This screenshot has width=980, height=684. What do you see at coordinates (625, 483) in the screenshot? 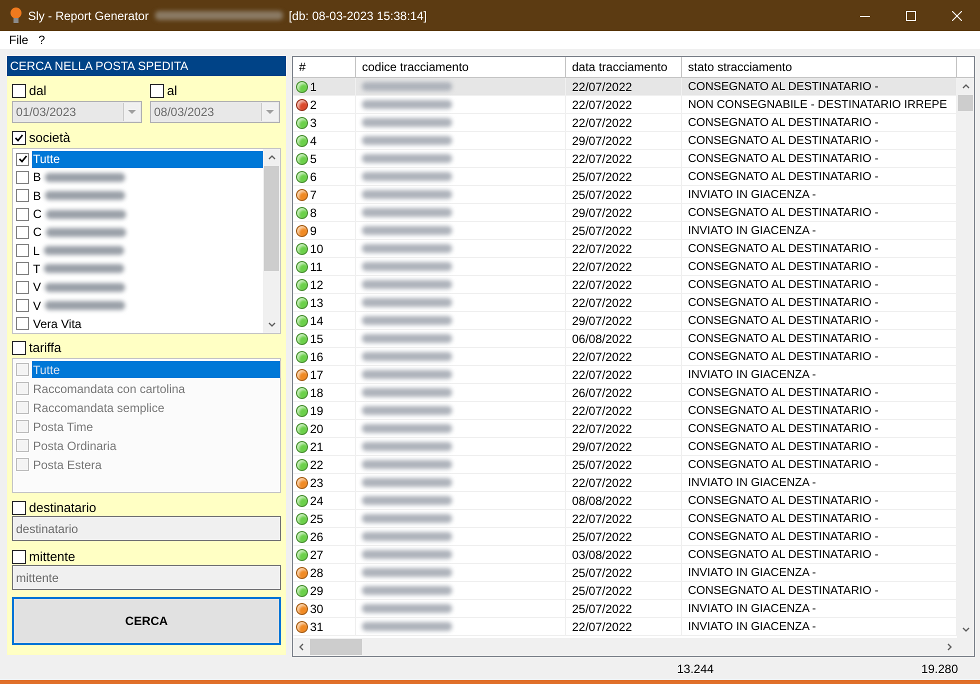
I see `table-row: 23 22/07/2022 INVIATO IN GIACENZA -` at bounding box center [625, 483].